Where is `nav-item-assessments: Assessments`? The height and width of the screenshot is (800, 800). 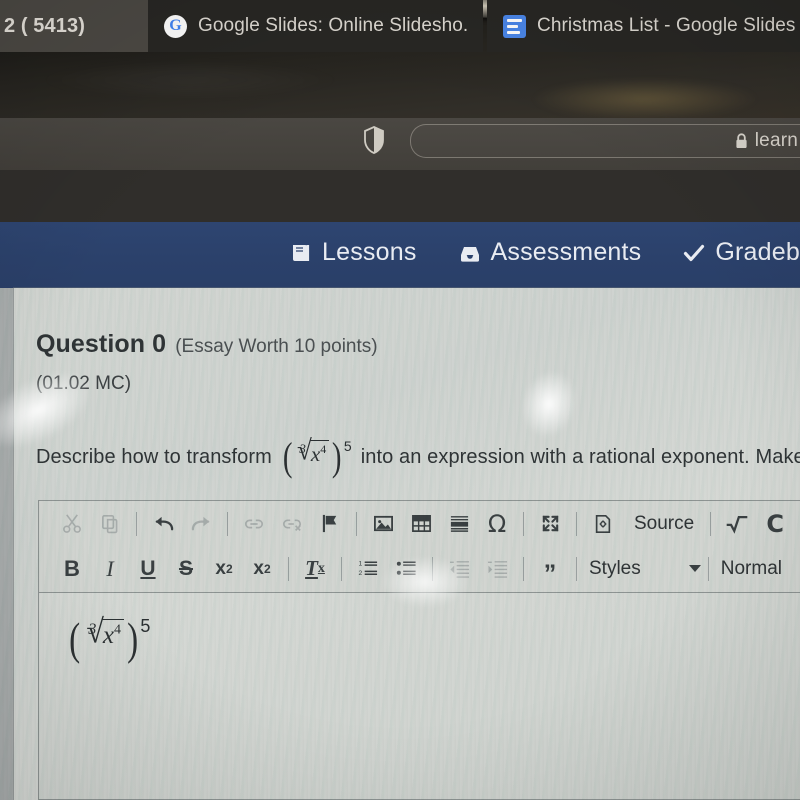 nav-item-assessments: Assessments is located at coordinates (550, 252).